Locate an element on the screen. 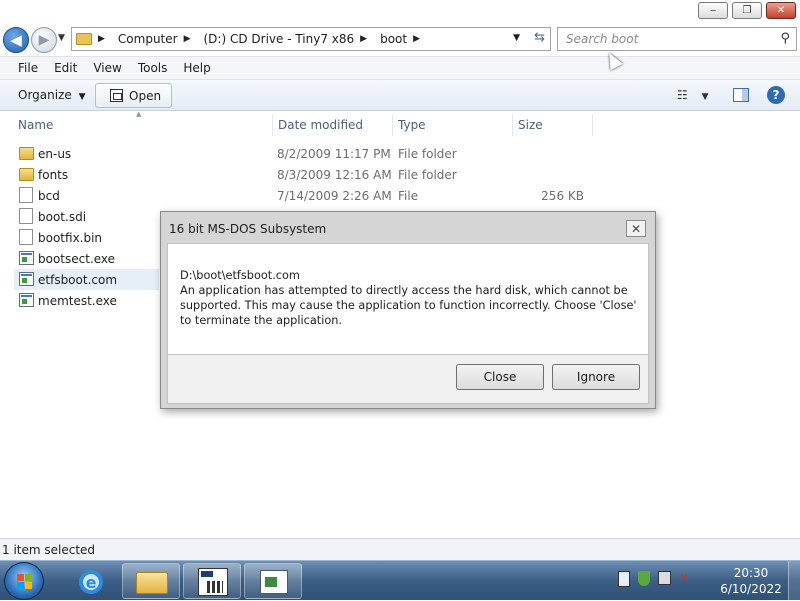 The height and width of the screenshot is (601, 800). maximize-button: ❐ is located at coordinates (747, 10).